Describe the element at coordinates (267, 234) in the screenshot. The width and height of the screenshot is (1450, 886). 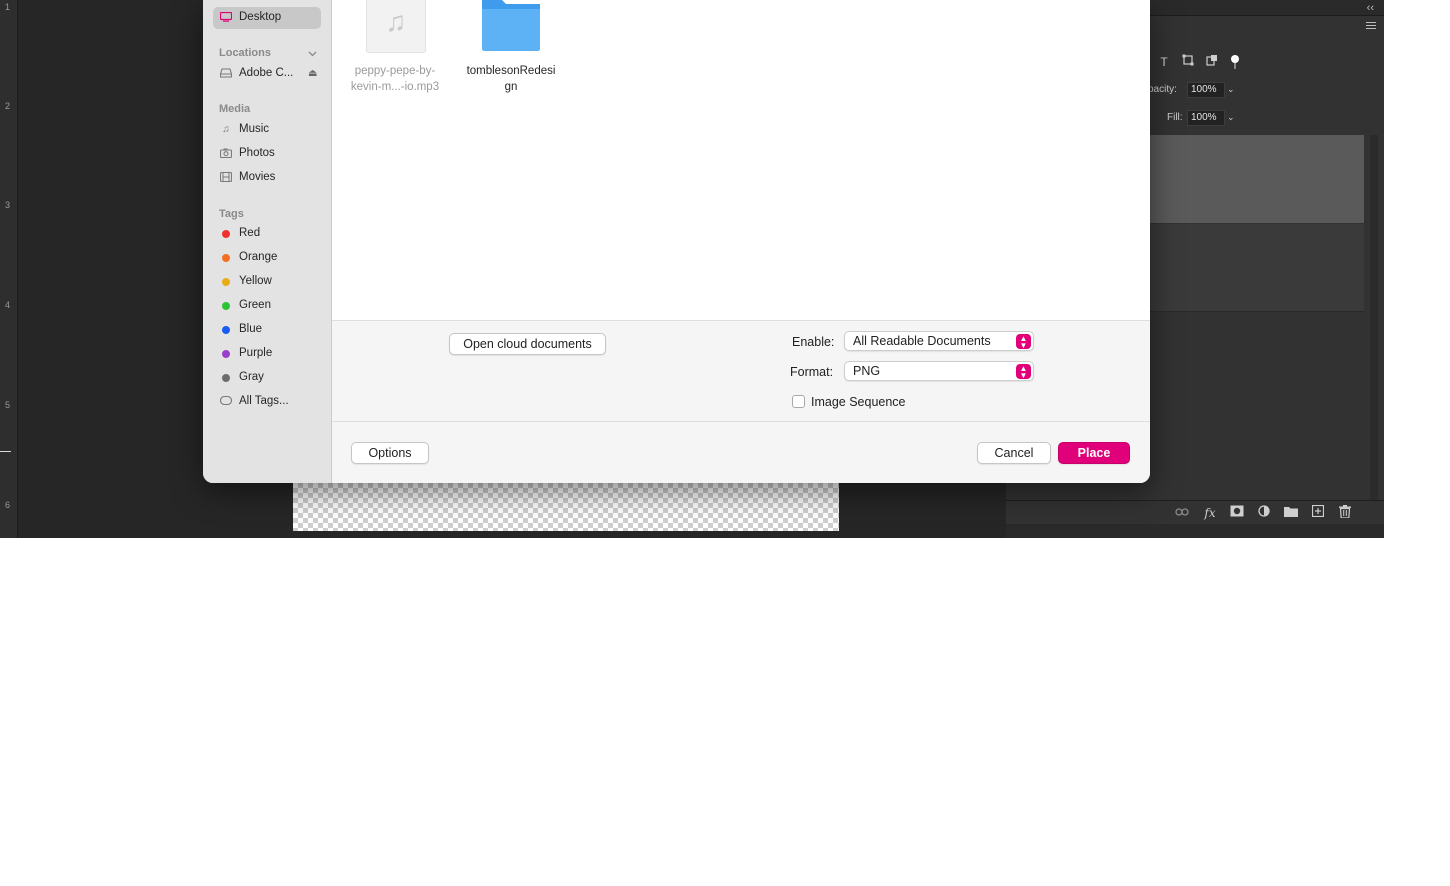
I see `sidebar-tag-red: Red` at that location.